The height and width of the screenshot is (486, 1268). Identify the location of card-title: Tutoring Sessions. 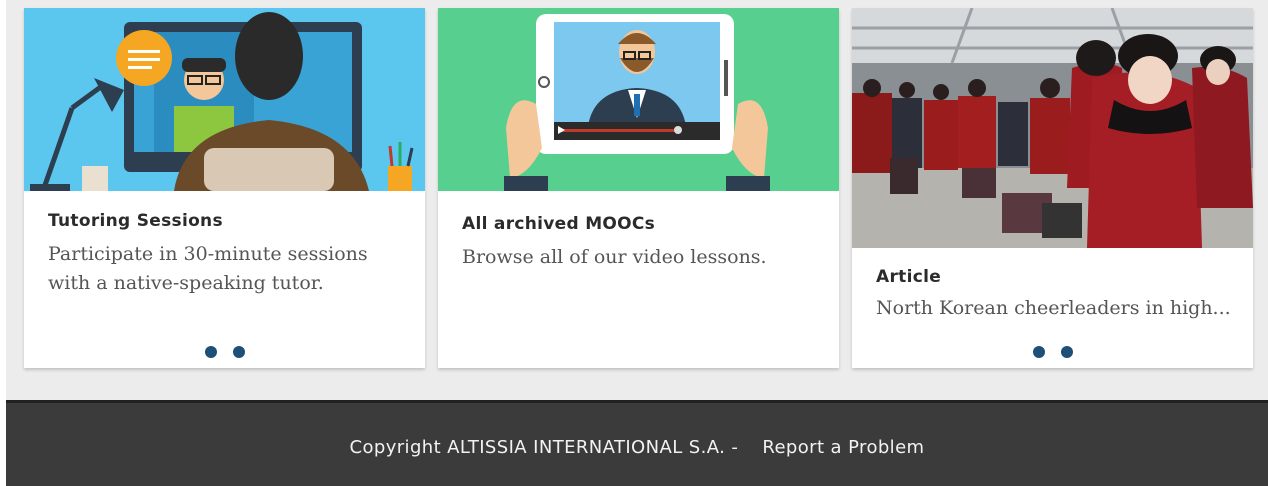
(135, 221).